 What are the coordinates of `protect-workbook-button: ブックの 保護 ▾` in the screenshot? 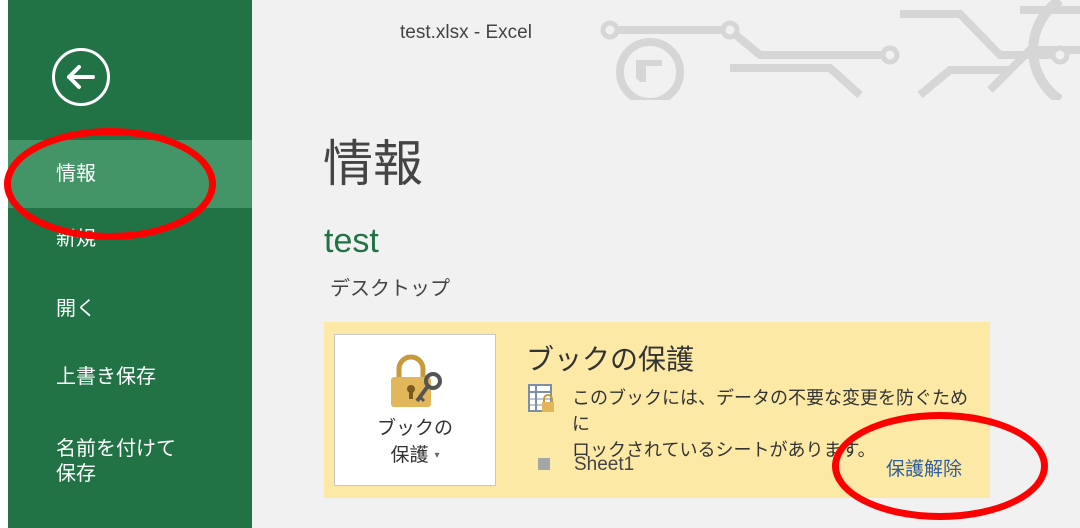 It's located at (415, 410).